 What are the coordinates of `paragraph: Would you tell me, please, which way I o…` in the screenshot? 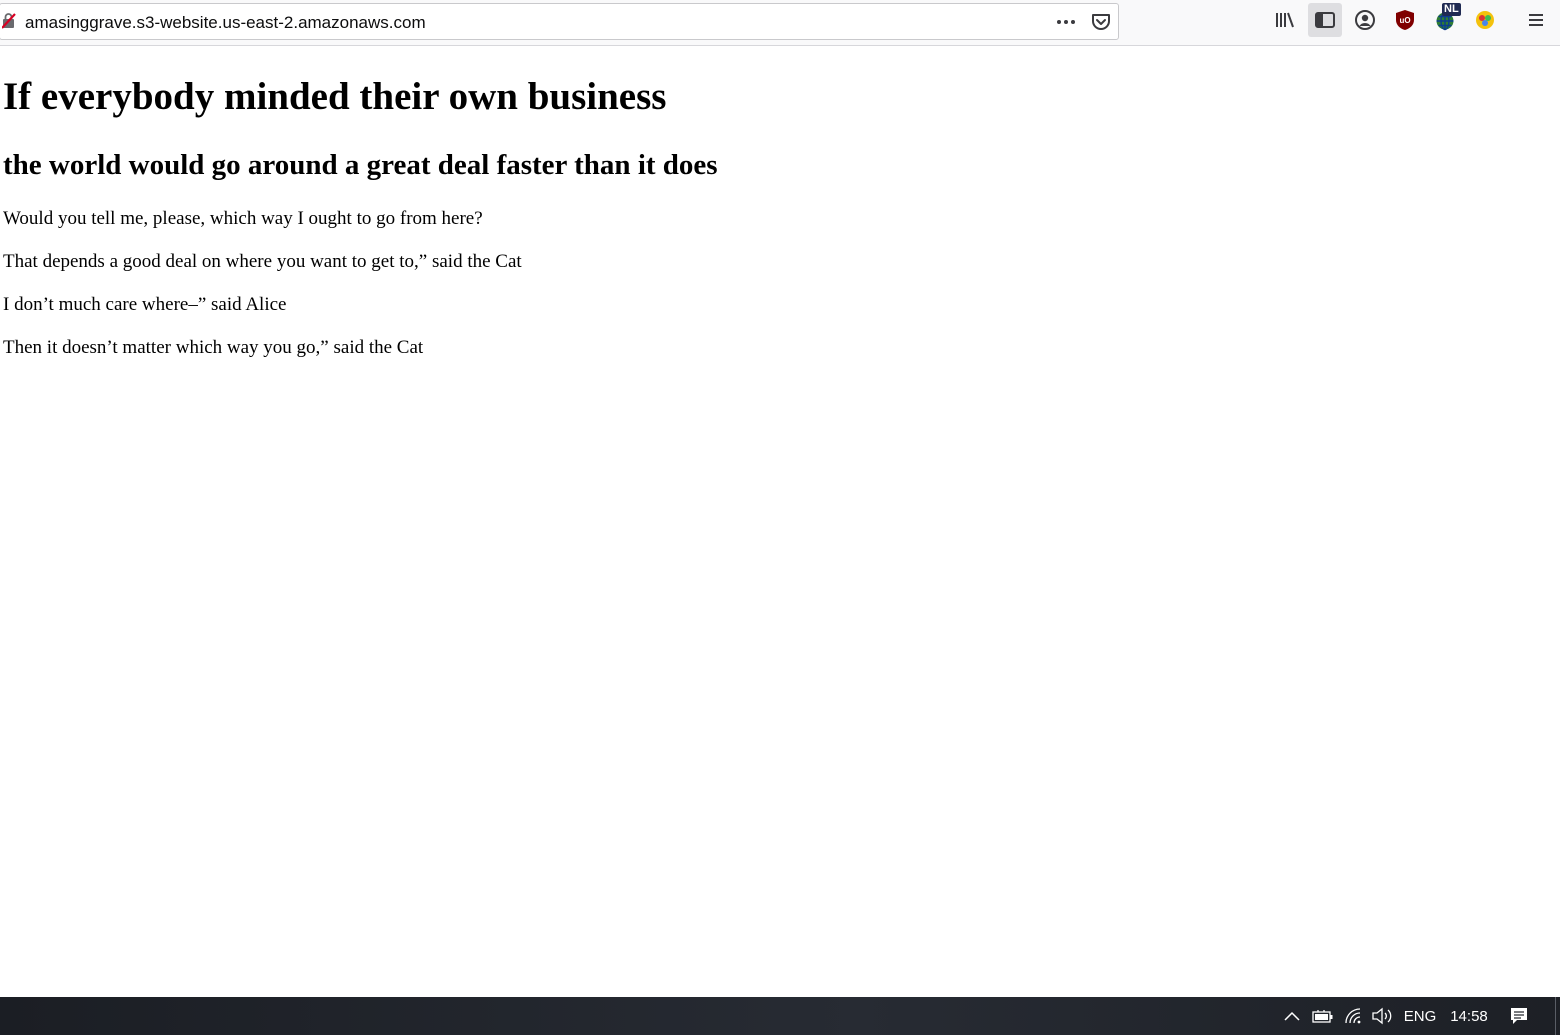 It's located at (243, 218).